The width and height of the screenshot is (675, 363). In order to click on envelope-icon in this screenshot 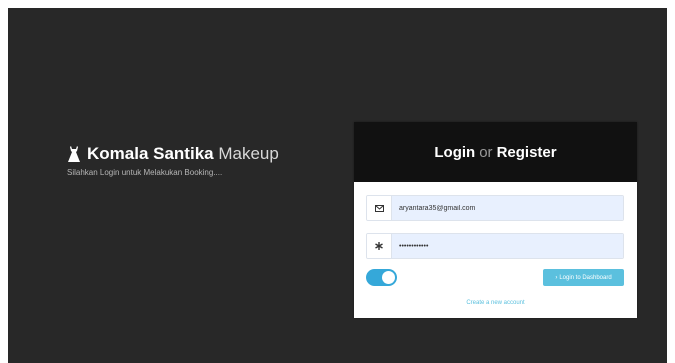, I will do `click(379, 208)`.